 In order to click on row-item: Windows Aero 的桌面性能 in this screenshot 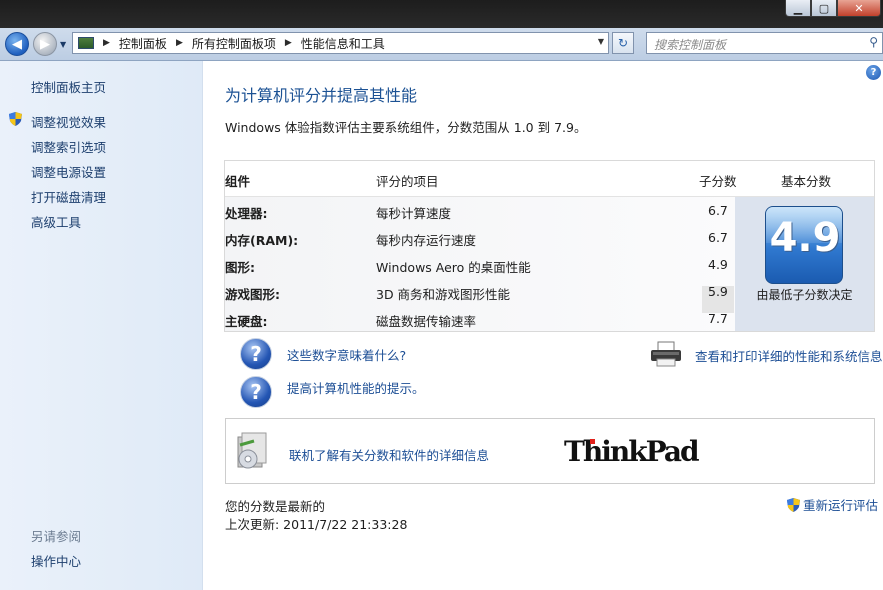, I will do `click(453, 267)`.